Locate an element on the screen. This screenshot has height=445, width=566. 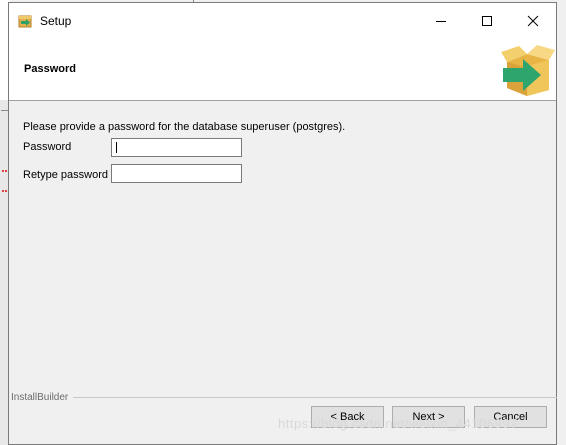
maximize-icon is located at coordinates (487, 21).